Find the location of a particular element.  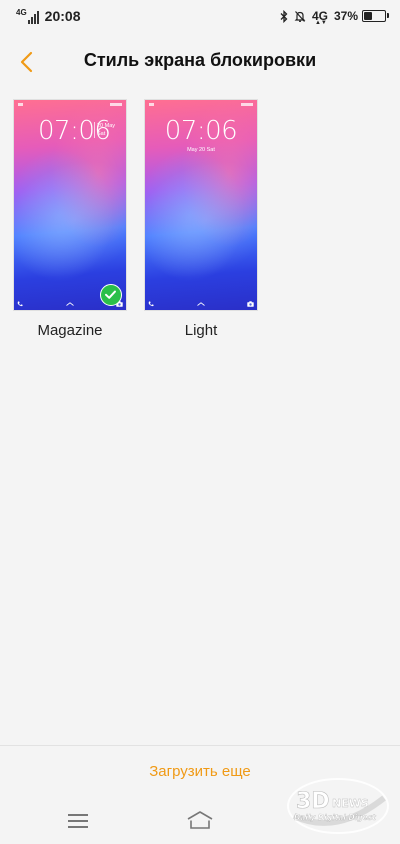

preview-date-weekday: Sat is located at coordinates (101, 134).